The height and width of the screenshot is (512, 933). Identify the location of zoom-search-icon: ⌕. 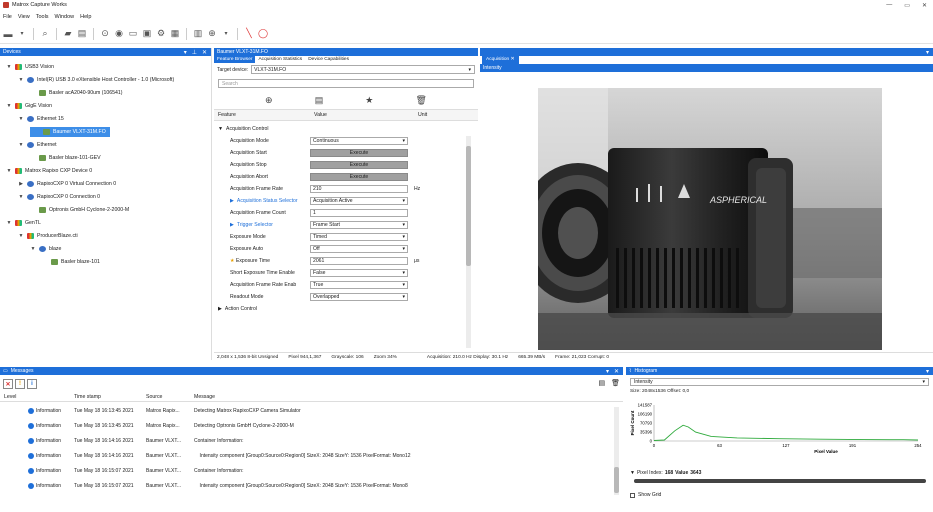
(45, 33).